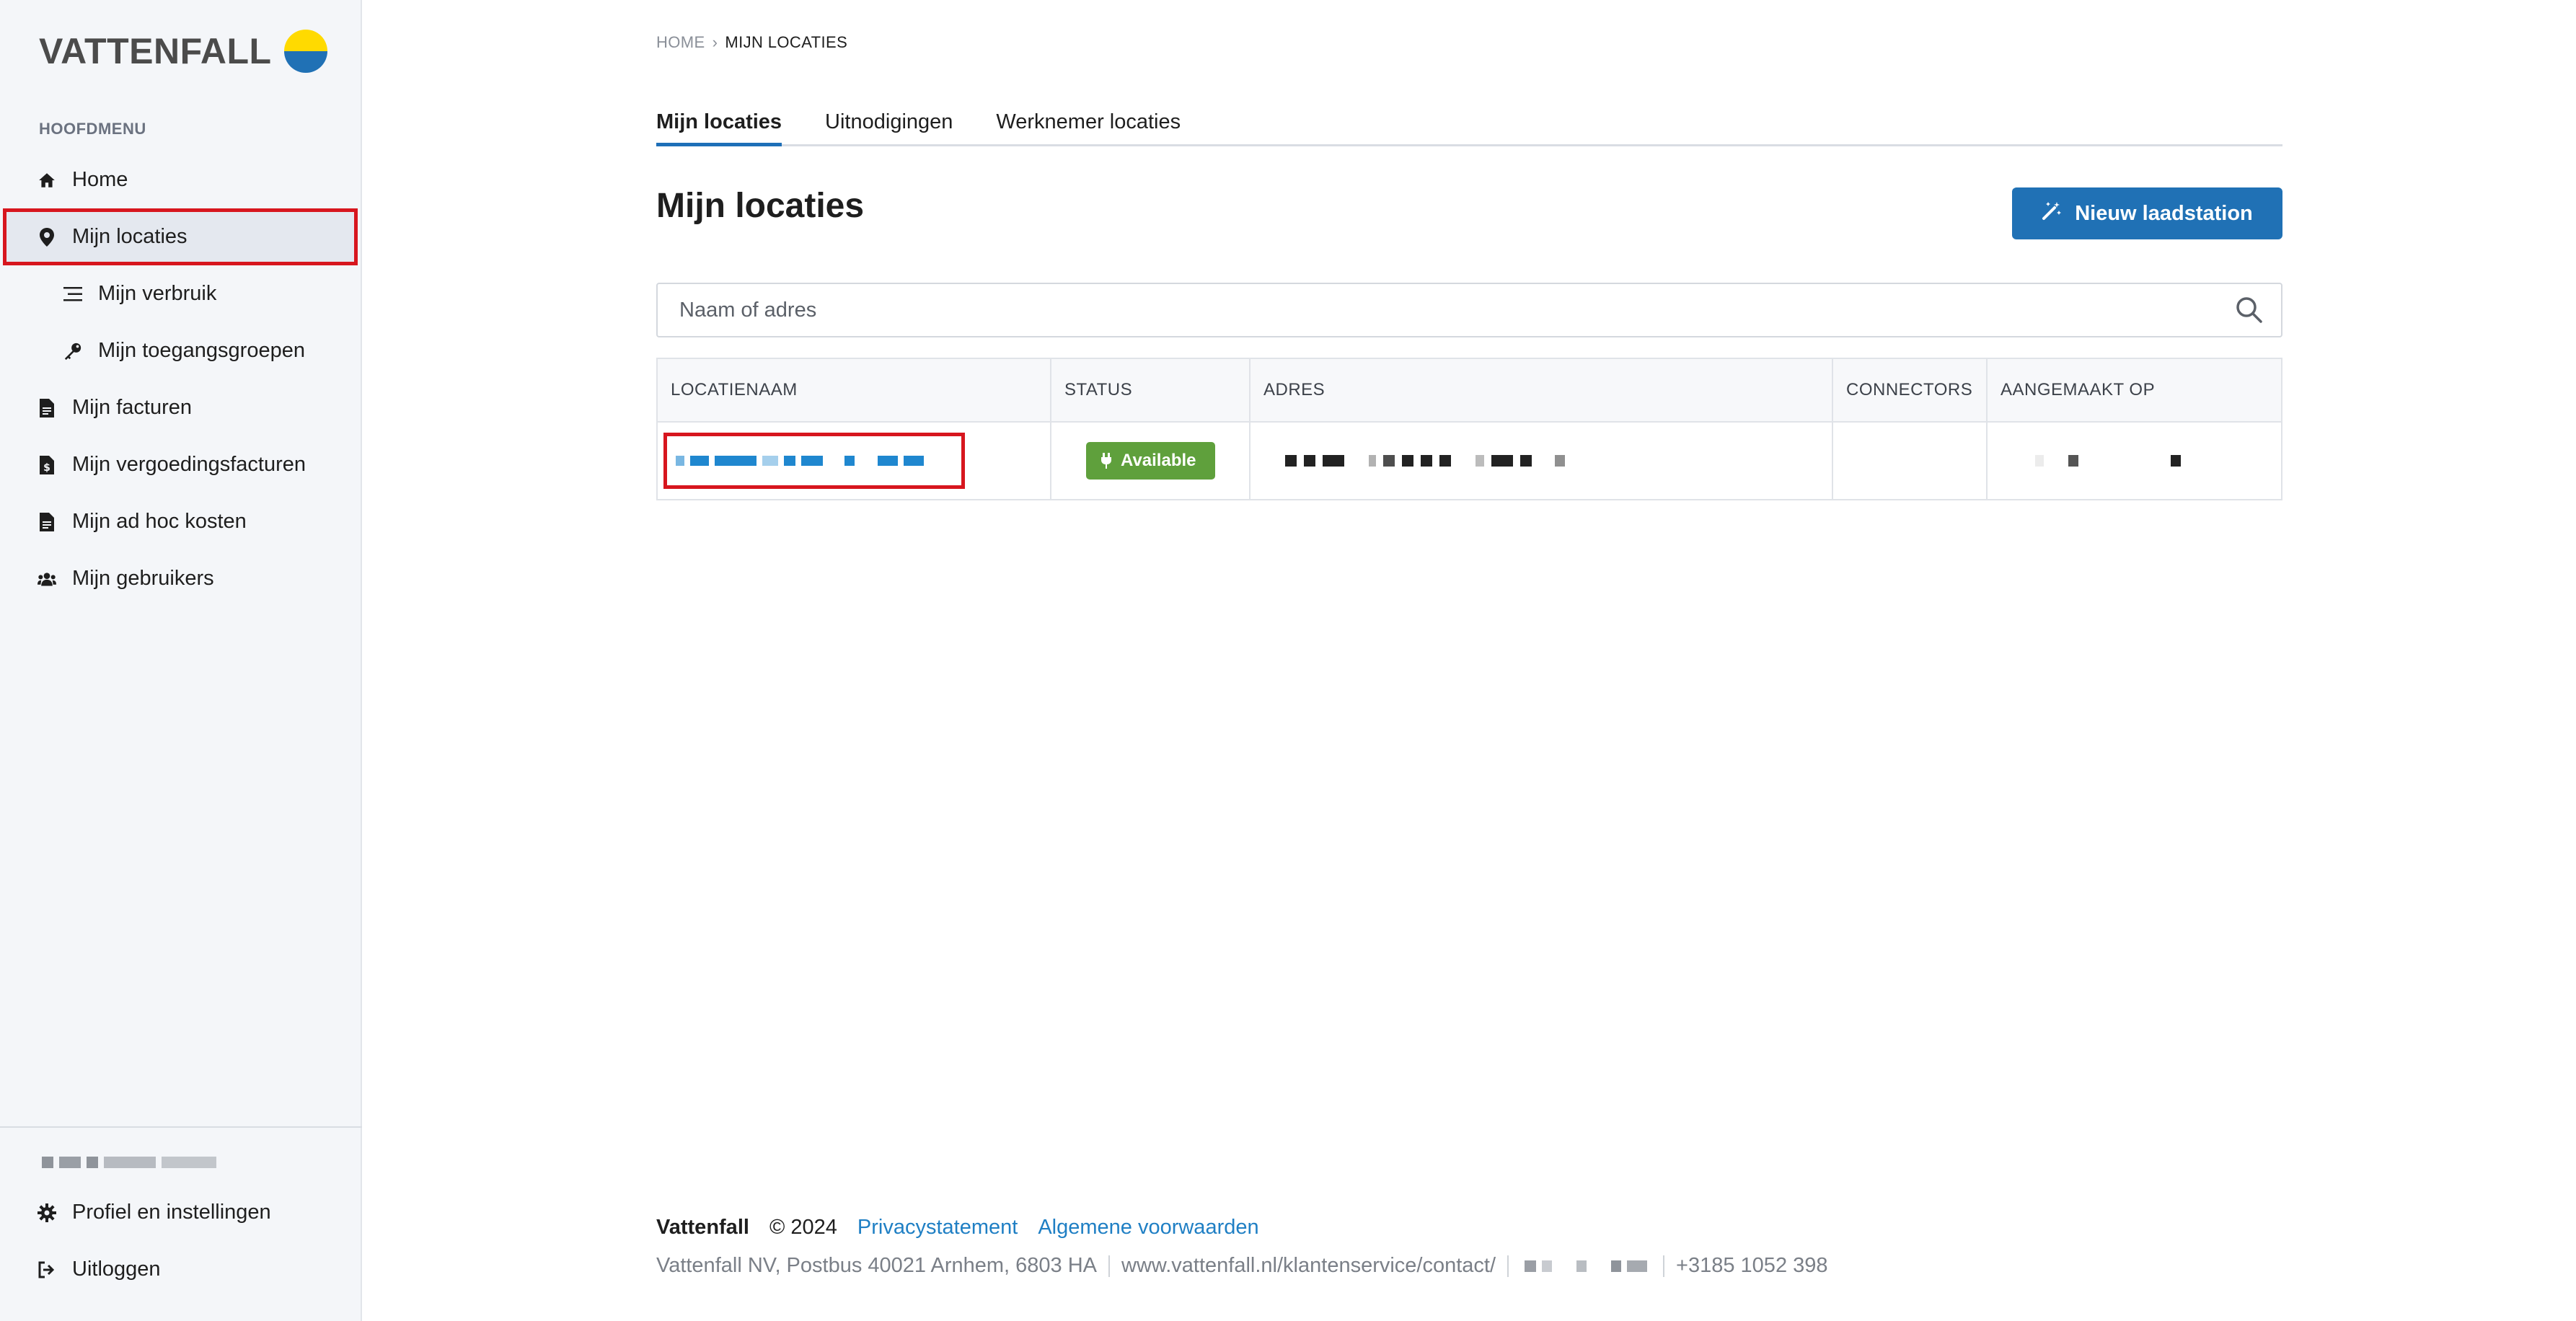  I want to click on sidebar-item-label: Home, so click(100, 179).